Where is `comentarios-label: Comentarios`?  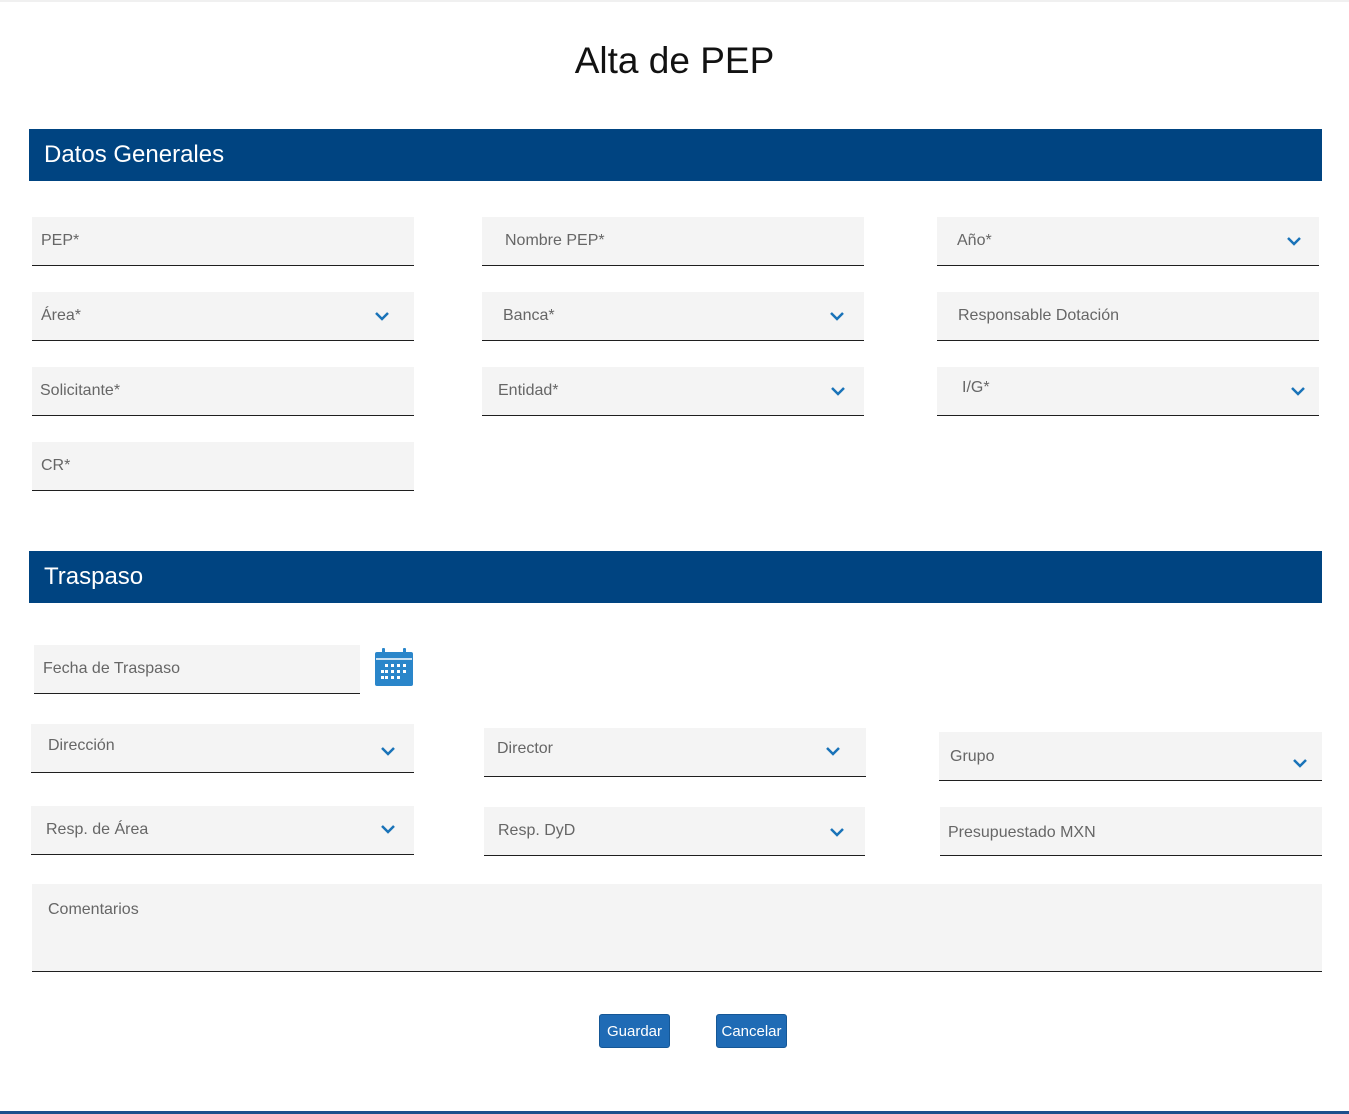 comentarios-label: Comentarios is located at coordinates (93, 909).